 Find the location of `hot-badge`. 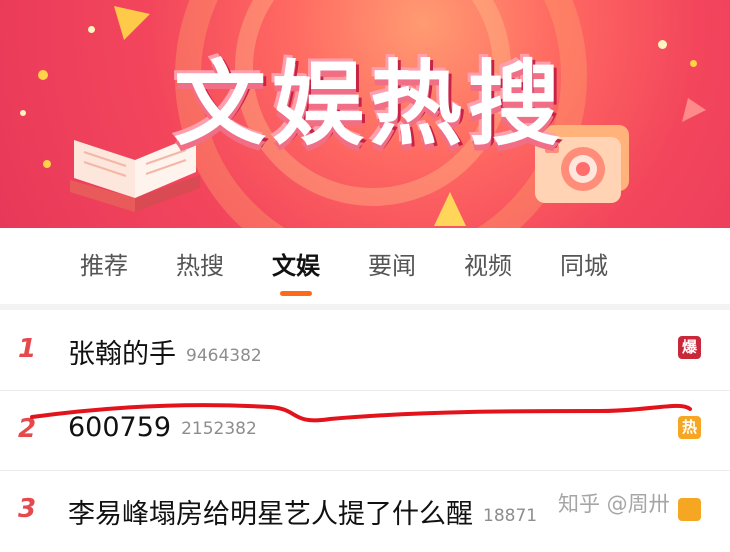

hot-badge is located at coordinates (689, 509).